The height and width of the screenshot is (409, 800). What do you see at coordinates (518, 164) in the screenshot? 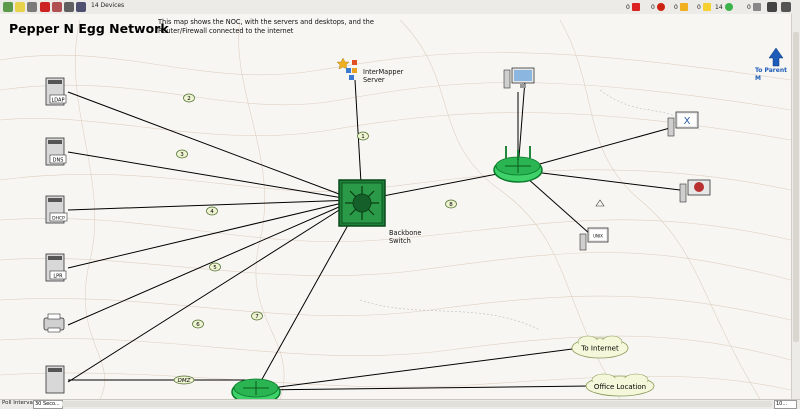
I see `router-icon` at bounding box center [518, 164].